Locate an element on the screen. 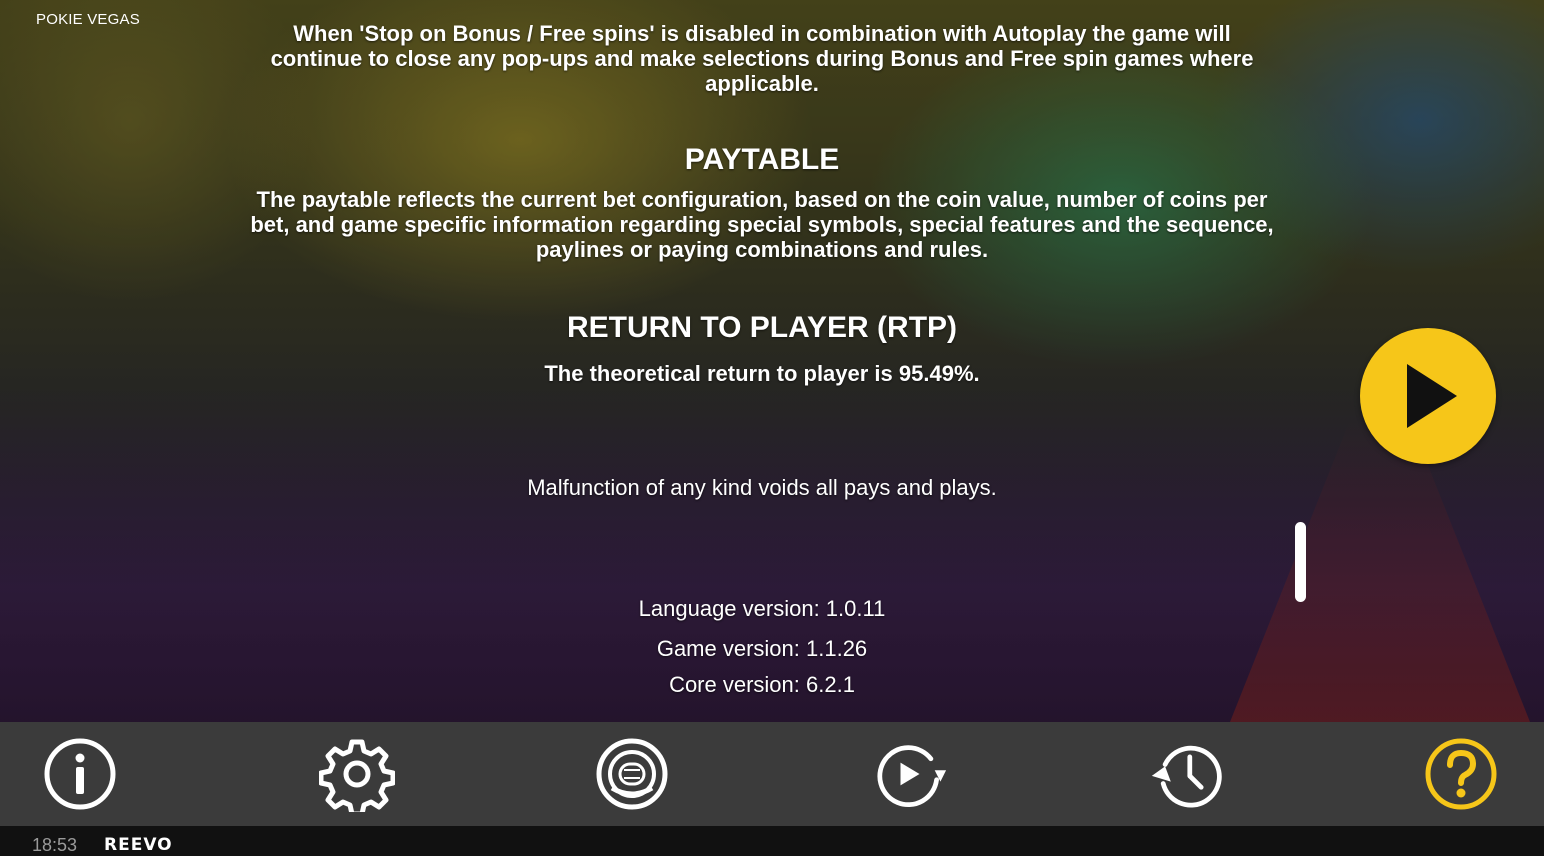  chip-icon is located at coordinates (632, 774).